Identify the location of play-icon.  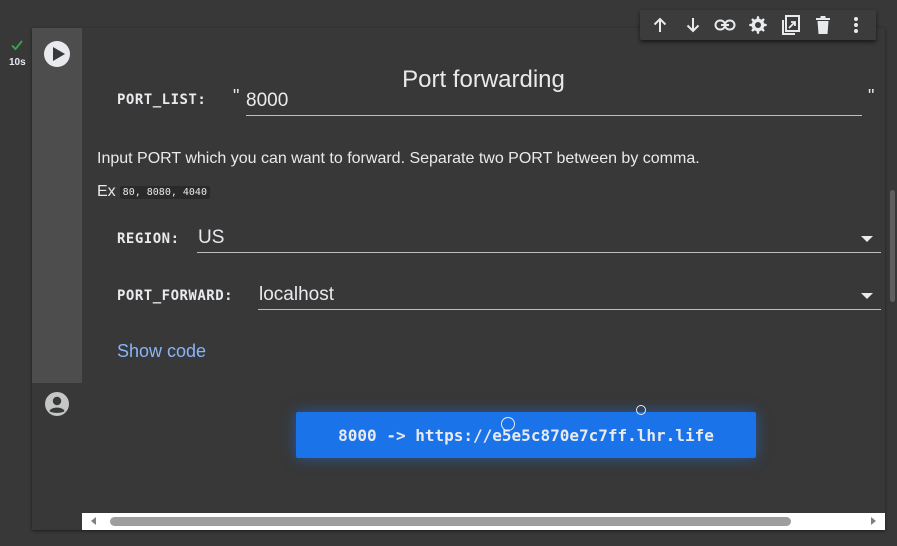
(58, 54).